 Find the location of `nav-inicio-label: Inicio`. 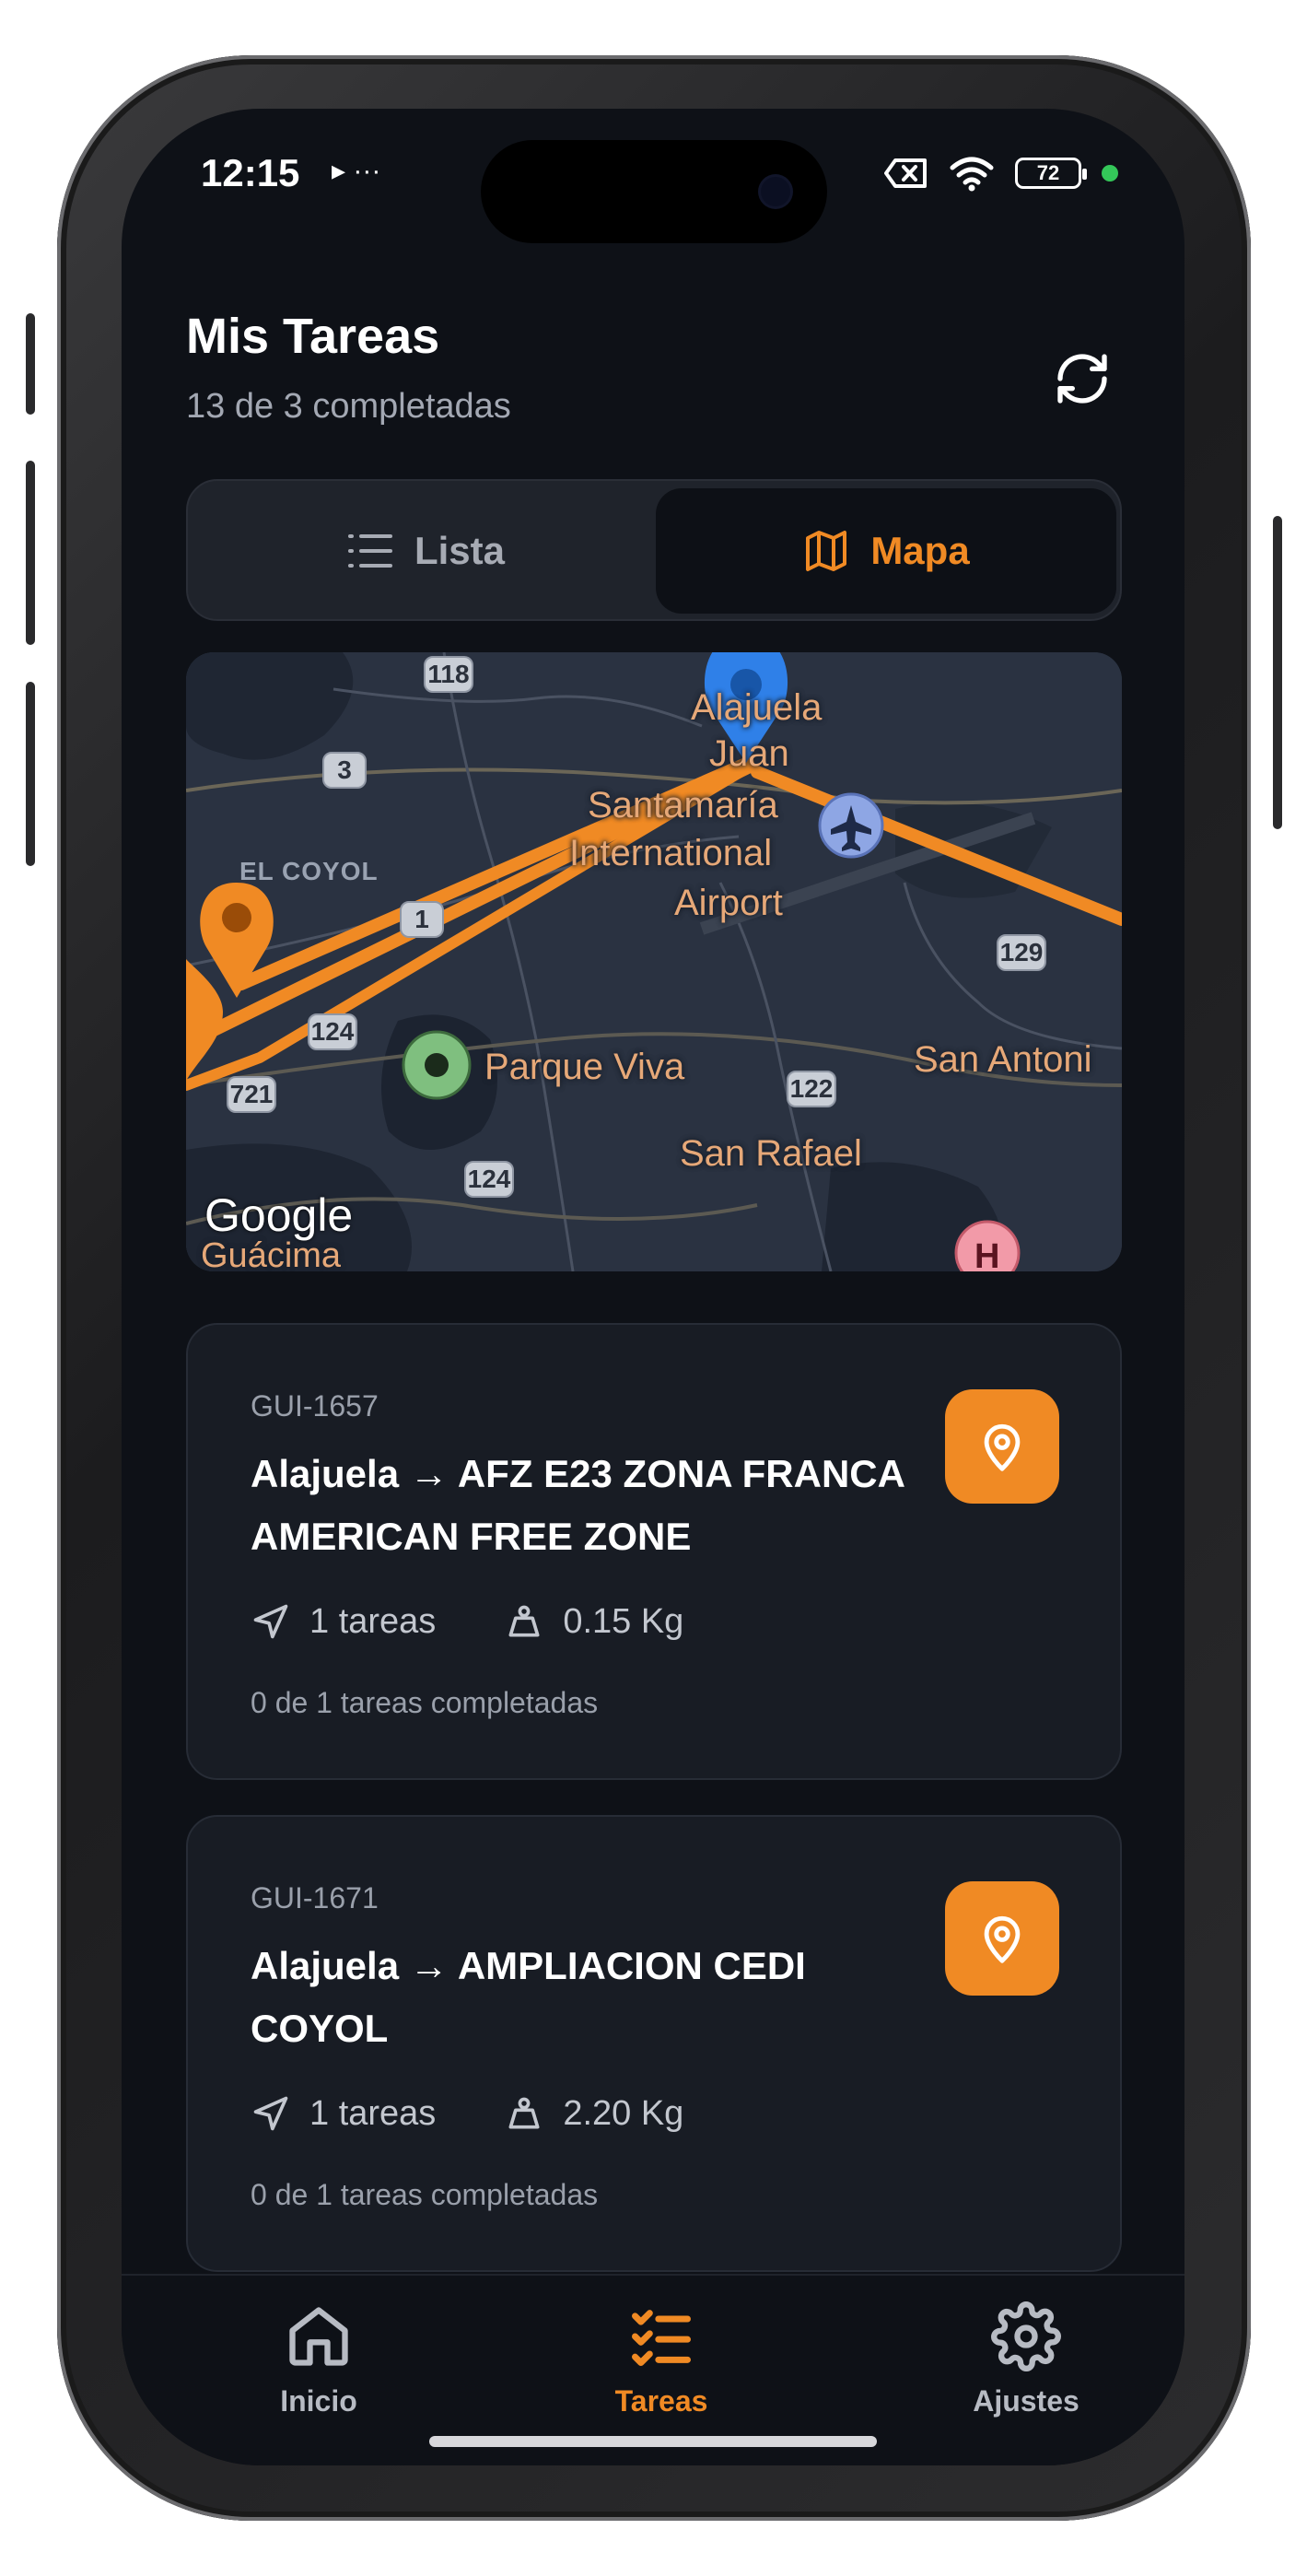

nav-inicio-label: Inicio is located at coordinates (318, 2401).